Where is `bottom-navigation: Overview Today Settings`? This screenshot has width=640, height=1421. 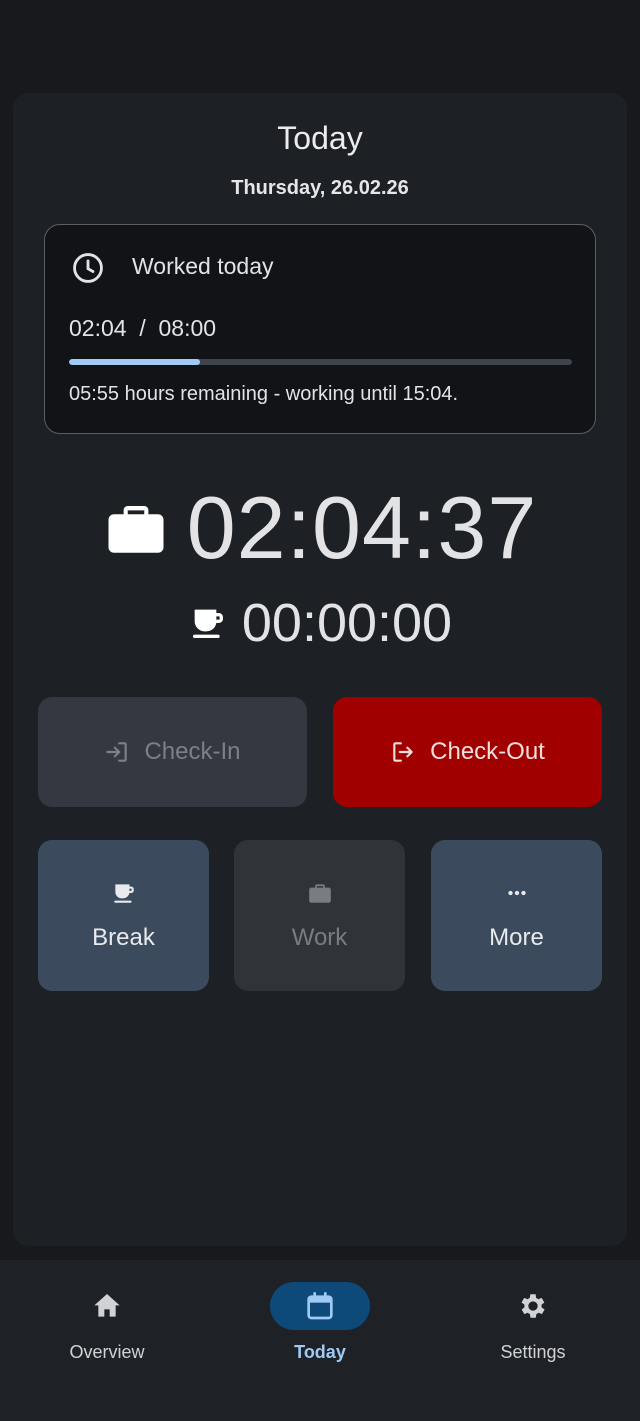
bottom-navigation: Overview Today Settings is located at coordinates (320, 1340).